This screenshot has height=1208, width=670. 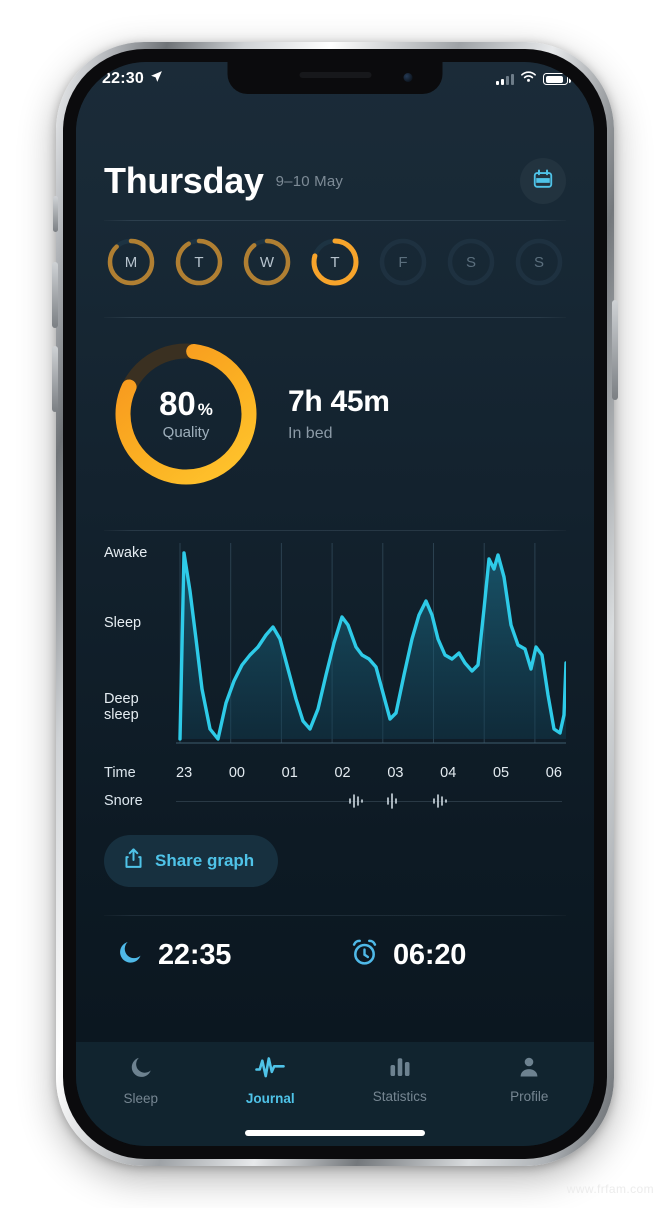 I want to click on week-day-label: M, so click(x=131, y=262).